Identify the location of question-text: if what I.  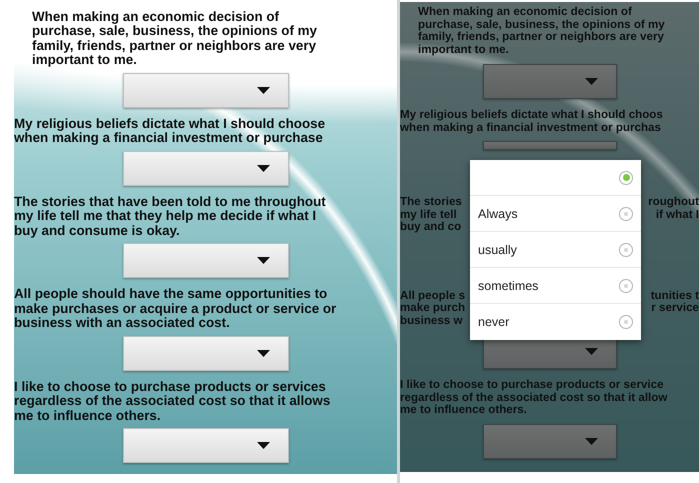
(677, 215).